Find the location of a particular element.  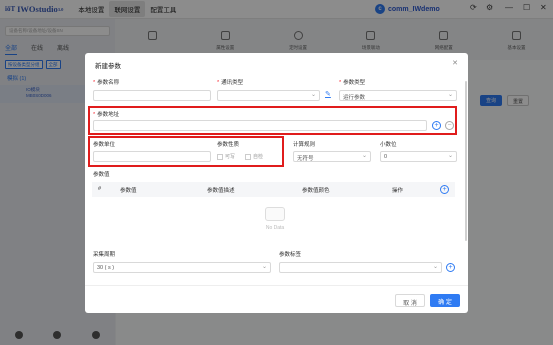

decimals-label: 小数位 is located at coordinates (388, 145).